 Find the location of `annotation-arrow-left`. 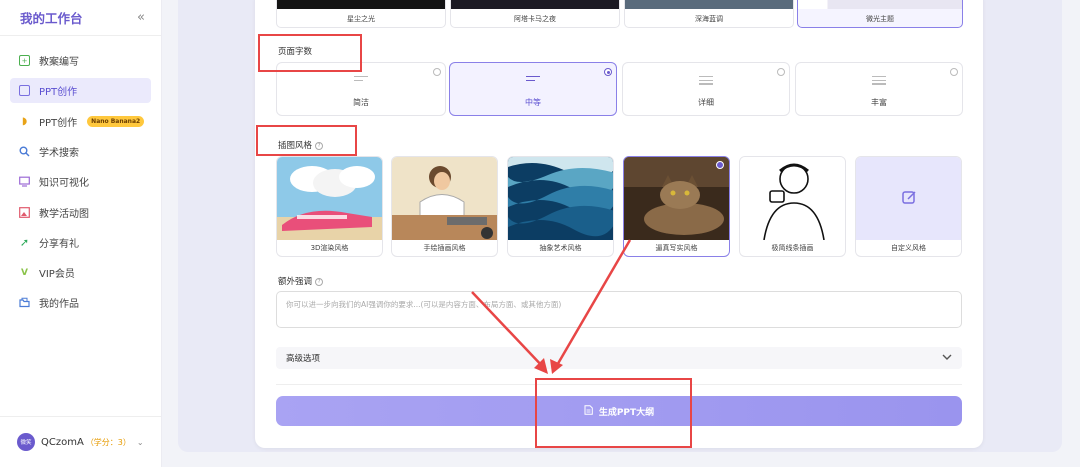

annotation-arrow-left is located at coordinates (508, 330).